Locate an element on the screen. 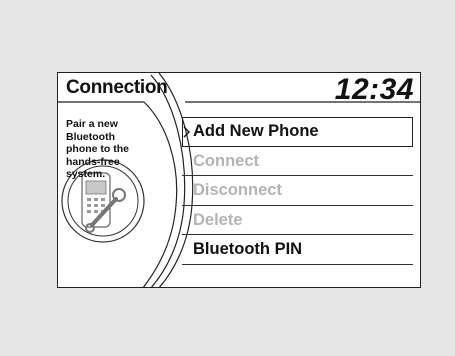  menu-item-delete: Delete is located at coordinates (297, 220).